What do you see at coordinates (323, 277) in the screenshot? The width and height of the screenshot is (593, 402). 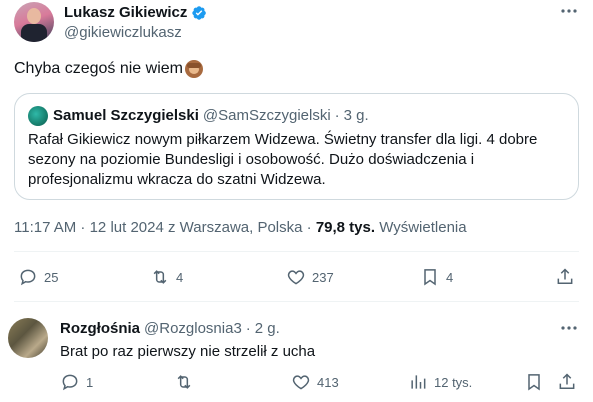 I see `like-count: 237` at bounding box center [323, 277].